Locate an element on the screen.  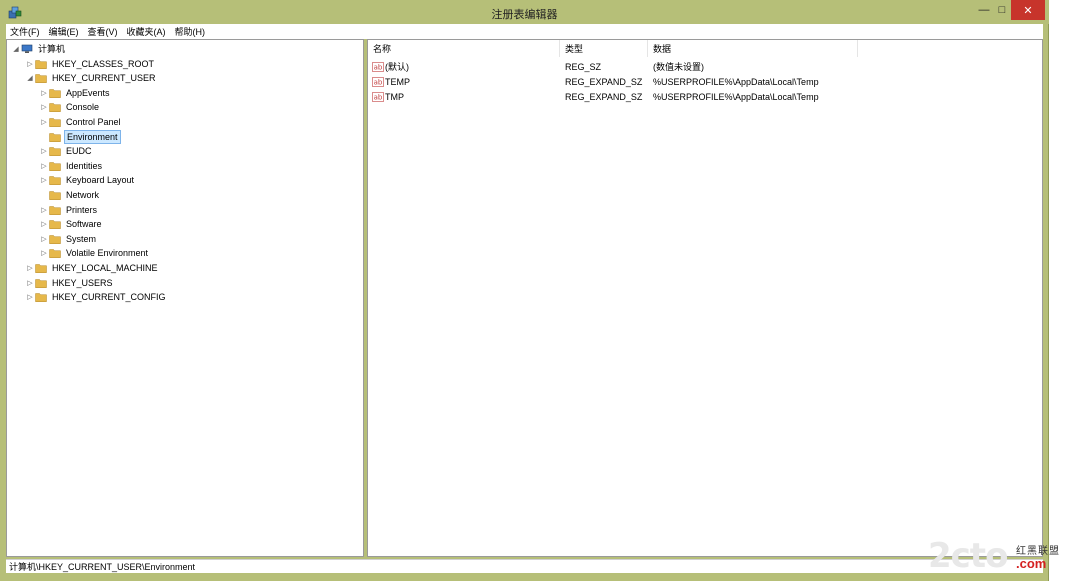
tree-item: ▷ Volatile Environment is located at coordinates (94, 253).